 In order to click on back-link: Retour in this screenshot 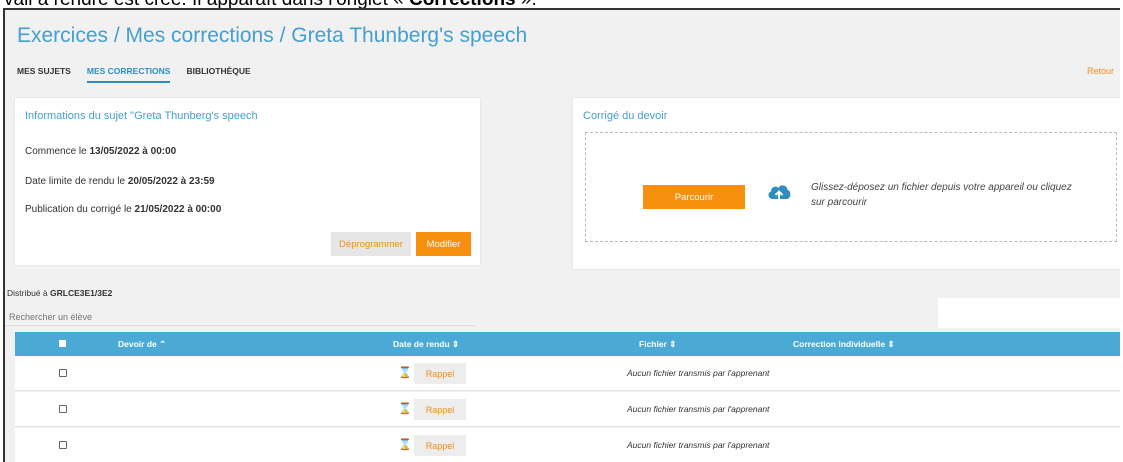, I will do `click(1100, 71)`.